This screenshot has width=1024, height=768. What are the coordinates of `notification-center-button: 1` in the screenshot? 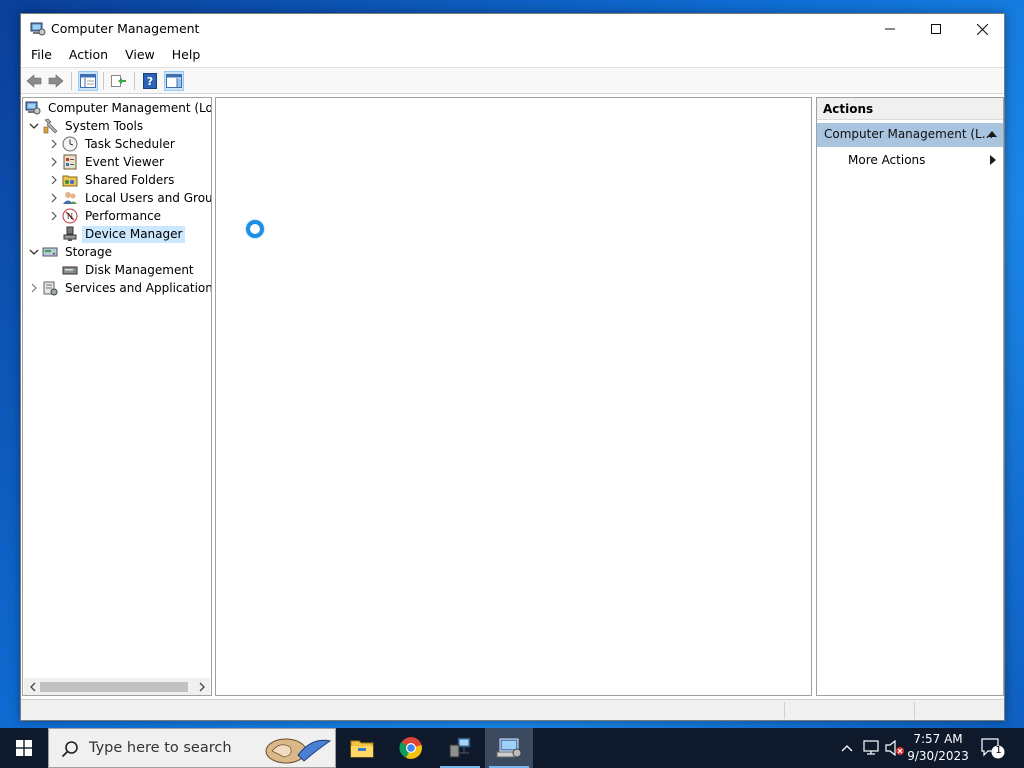 It's located at (993, 748).